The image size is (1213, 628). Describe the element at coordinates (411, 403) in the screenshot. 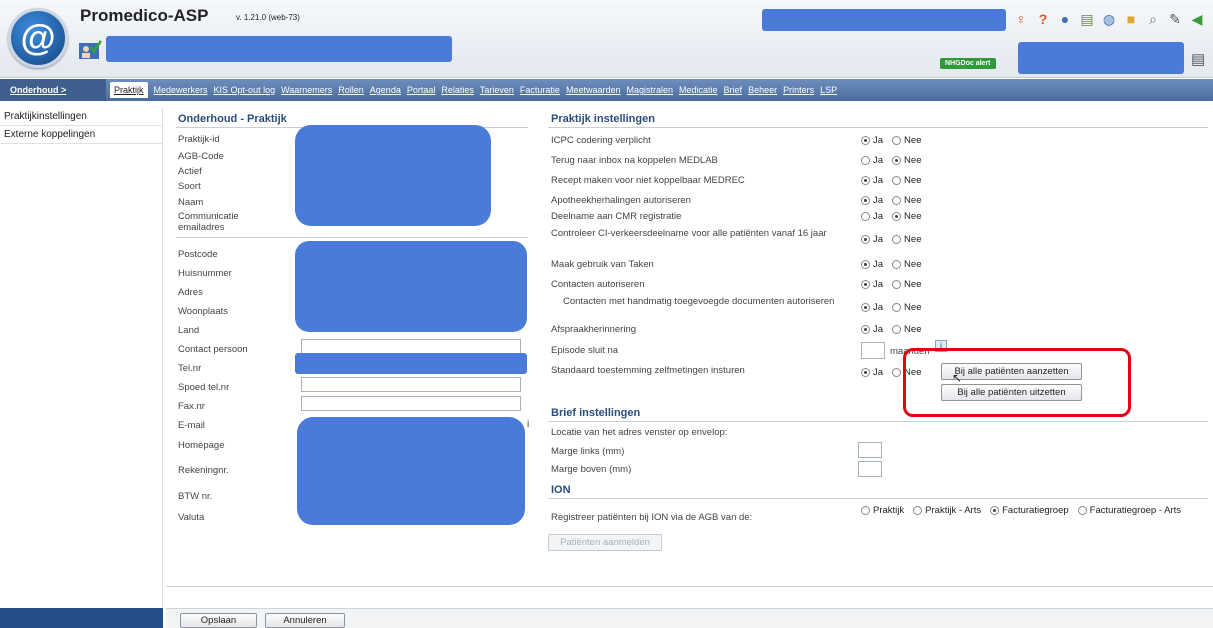

I see `fax-nr-input` at that location.